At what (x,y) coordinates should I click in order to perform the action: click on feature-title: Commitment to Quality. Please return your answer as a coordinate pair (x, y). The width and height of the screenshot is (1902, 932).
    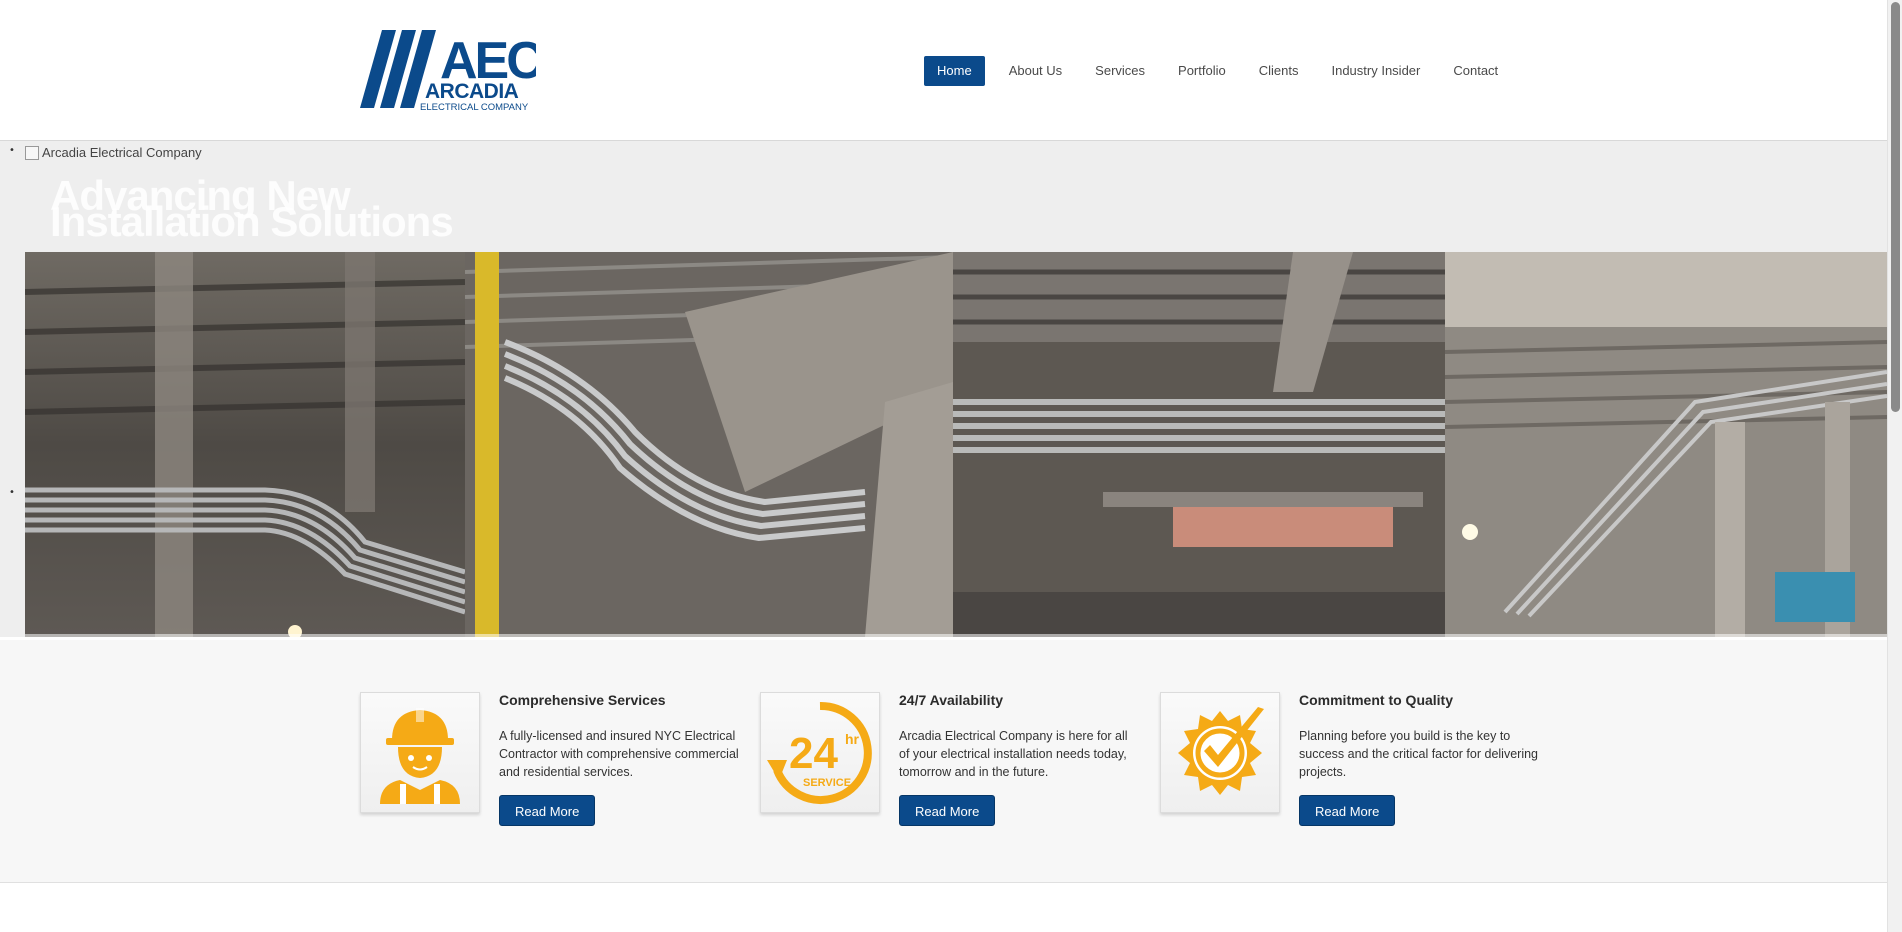
    Looking at the image, I should click on (1376, 700).